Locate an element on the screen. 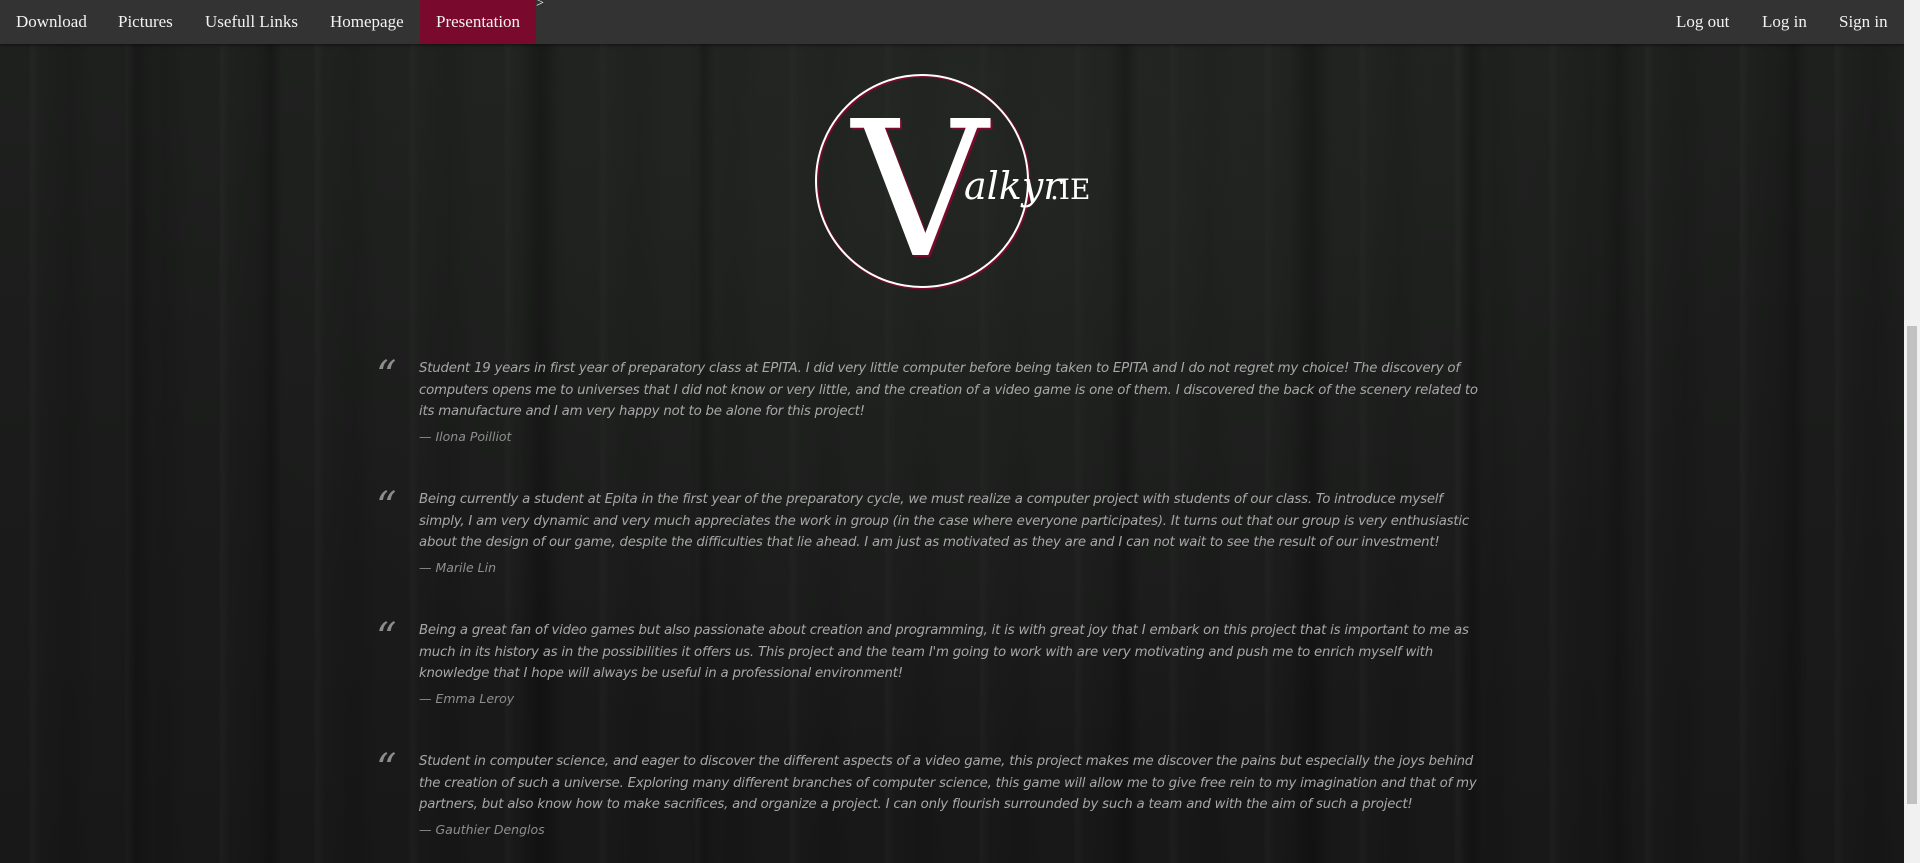  testimonial-author: — Ilona Poilliot is located at coordinates (465, 436).